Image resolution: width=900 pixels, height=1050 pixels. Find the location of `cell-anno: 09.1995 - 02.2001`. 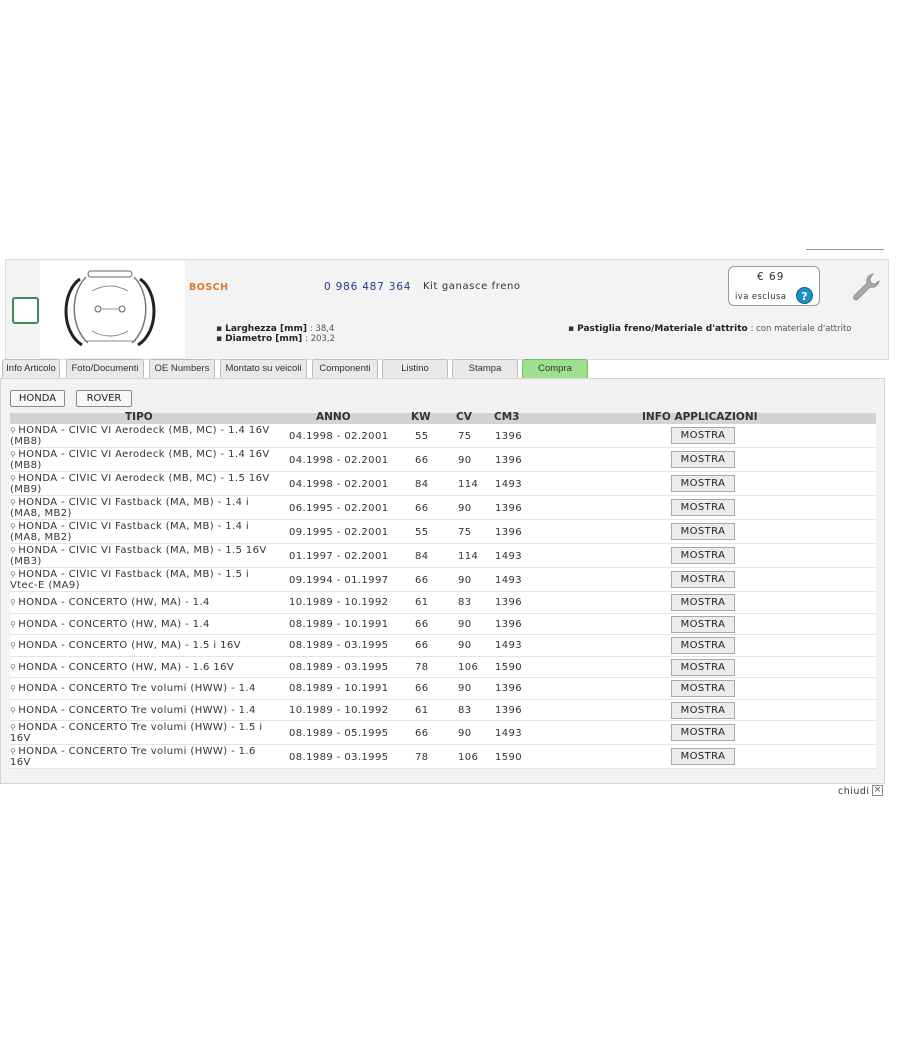

cell-anno: 09.1995 - 02.2001 is located at coordinates (339, 532).